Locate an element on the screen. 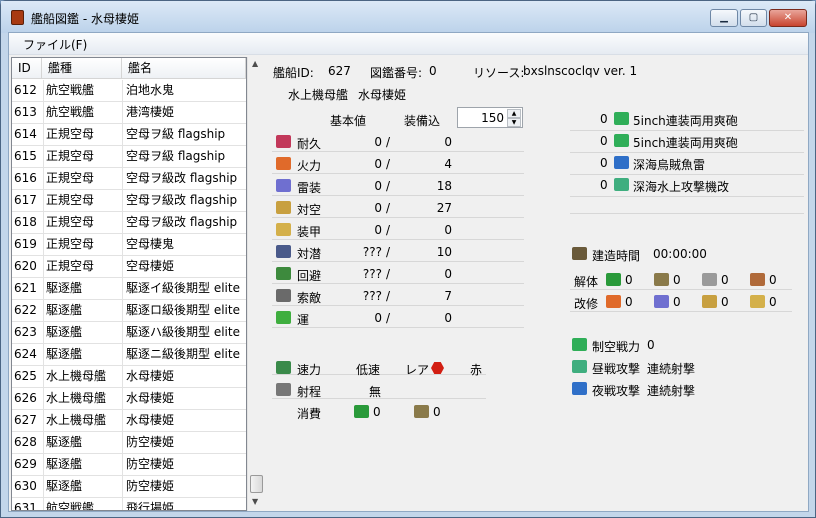  day-attack-label: 昼戦攻撃 is located at coordinates (616, 369).